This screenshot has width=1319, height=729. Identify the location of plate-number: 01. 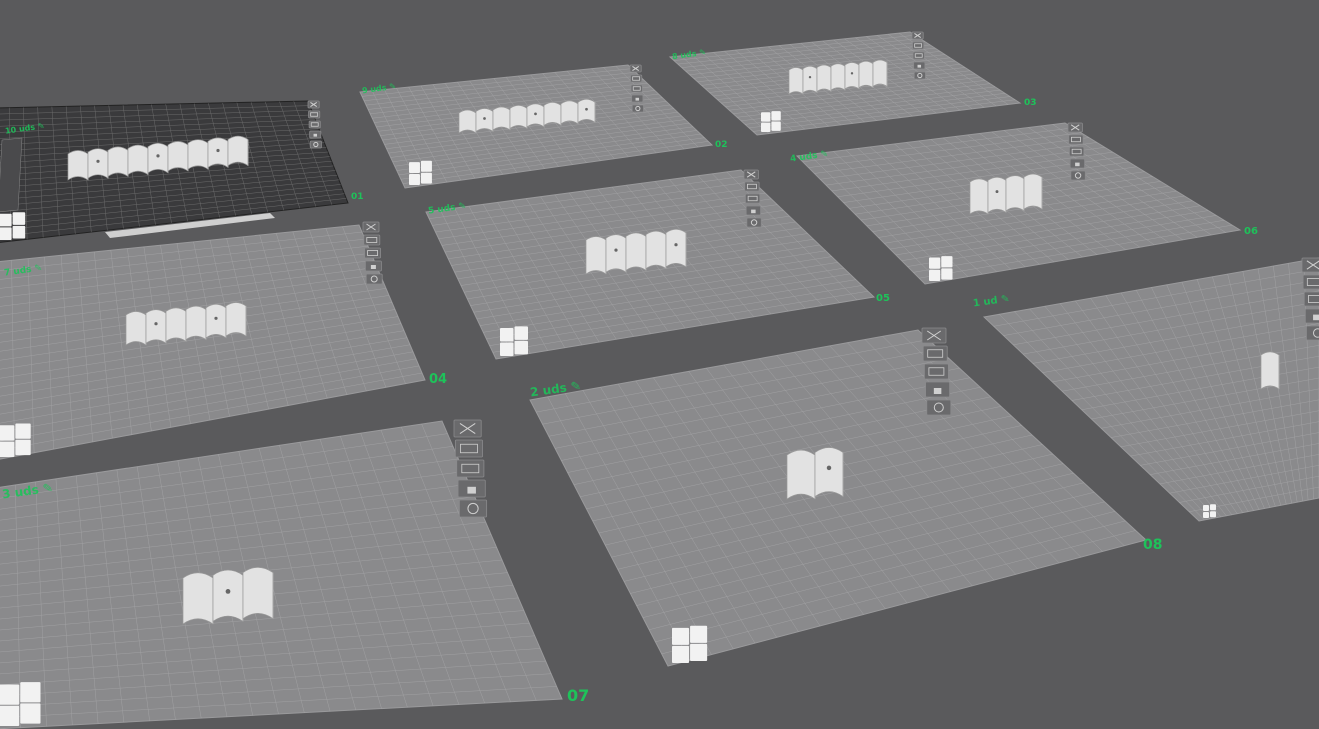
(357, 197).